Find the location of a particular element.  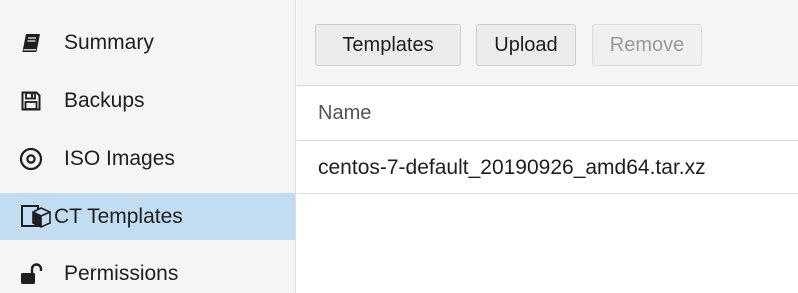

sidebar-item-label: Summary is located at coordinates (109, 42).